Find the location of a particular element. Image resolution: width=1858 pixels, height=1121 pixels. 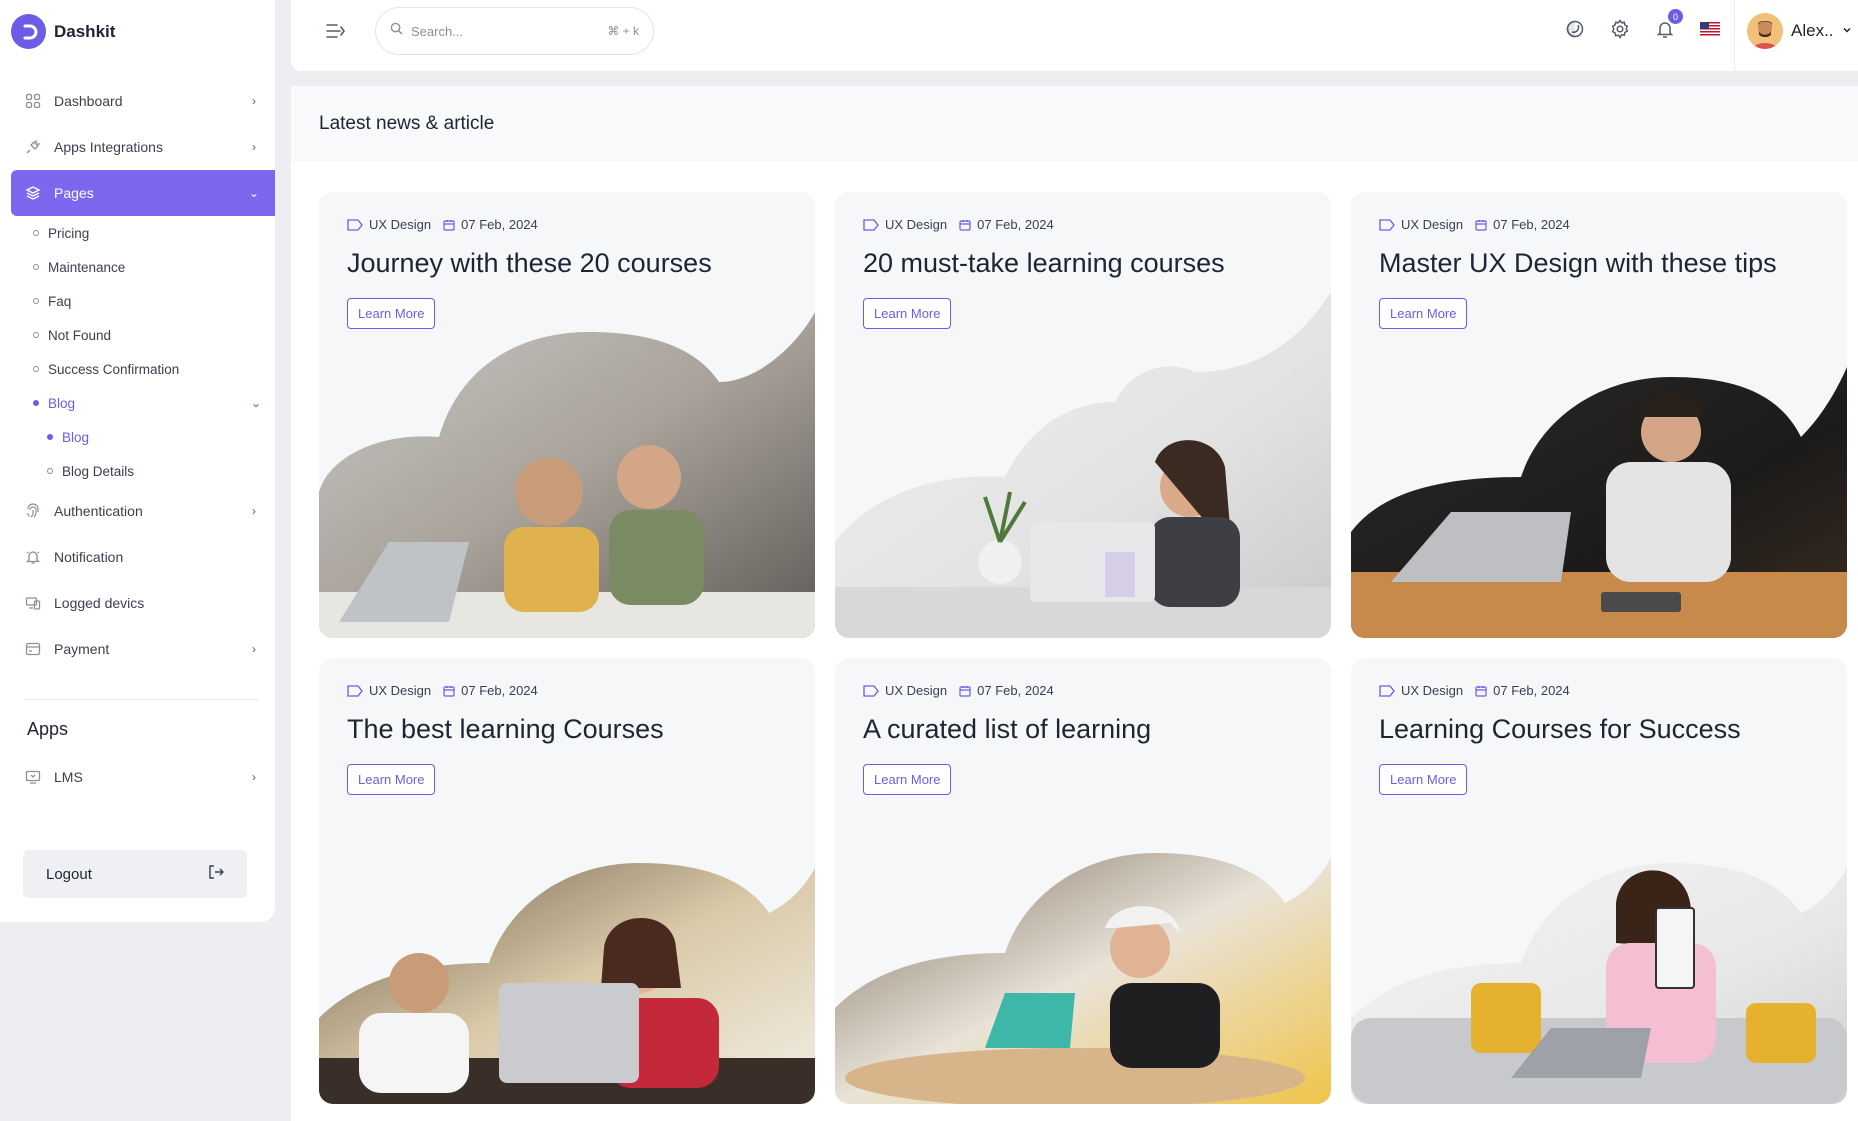

sidebar-item-pages: Pages ⌄ is located at coordinates (143, 193).